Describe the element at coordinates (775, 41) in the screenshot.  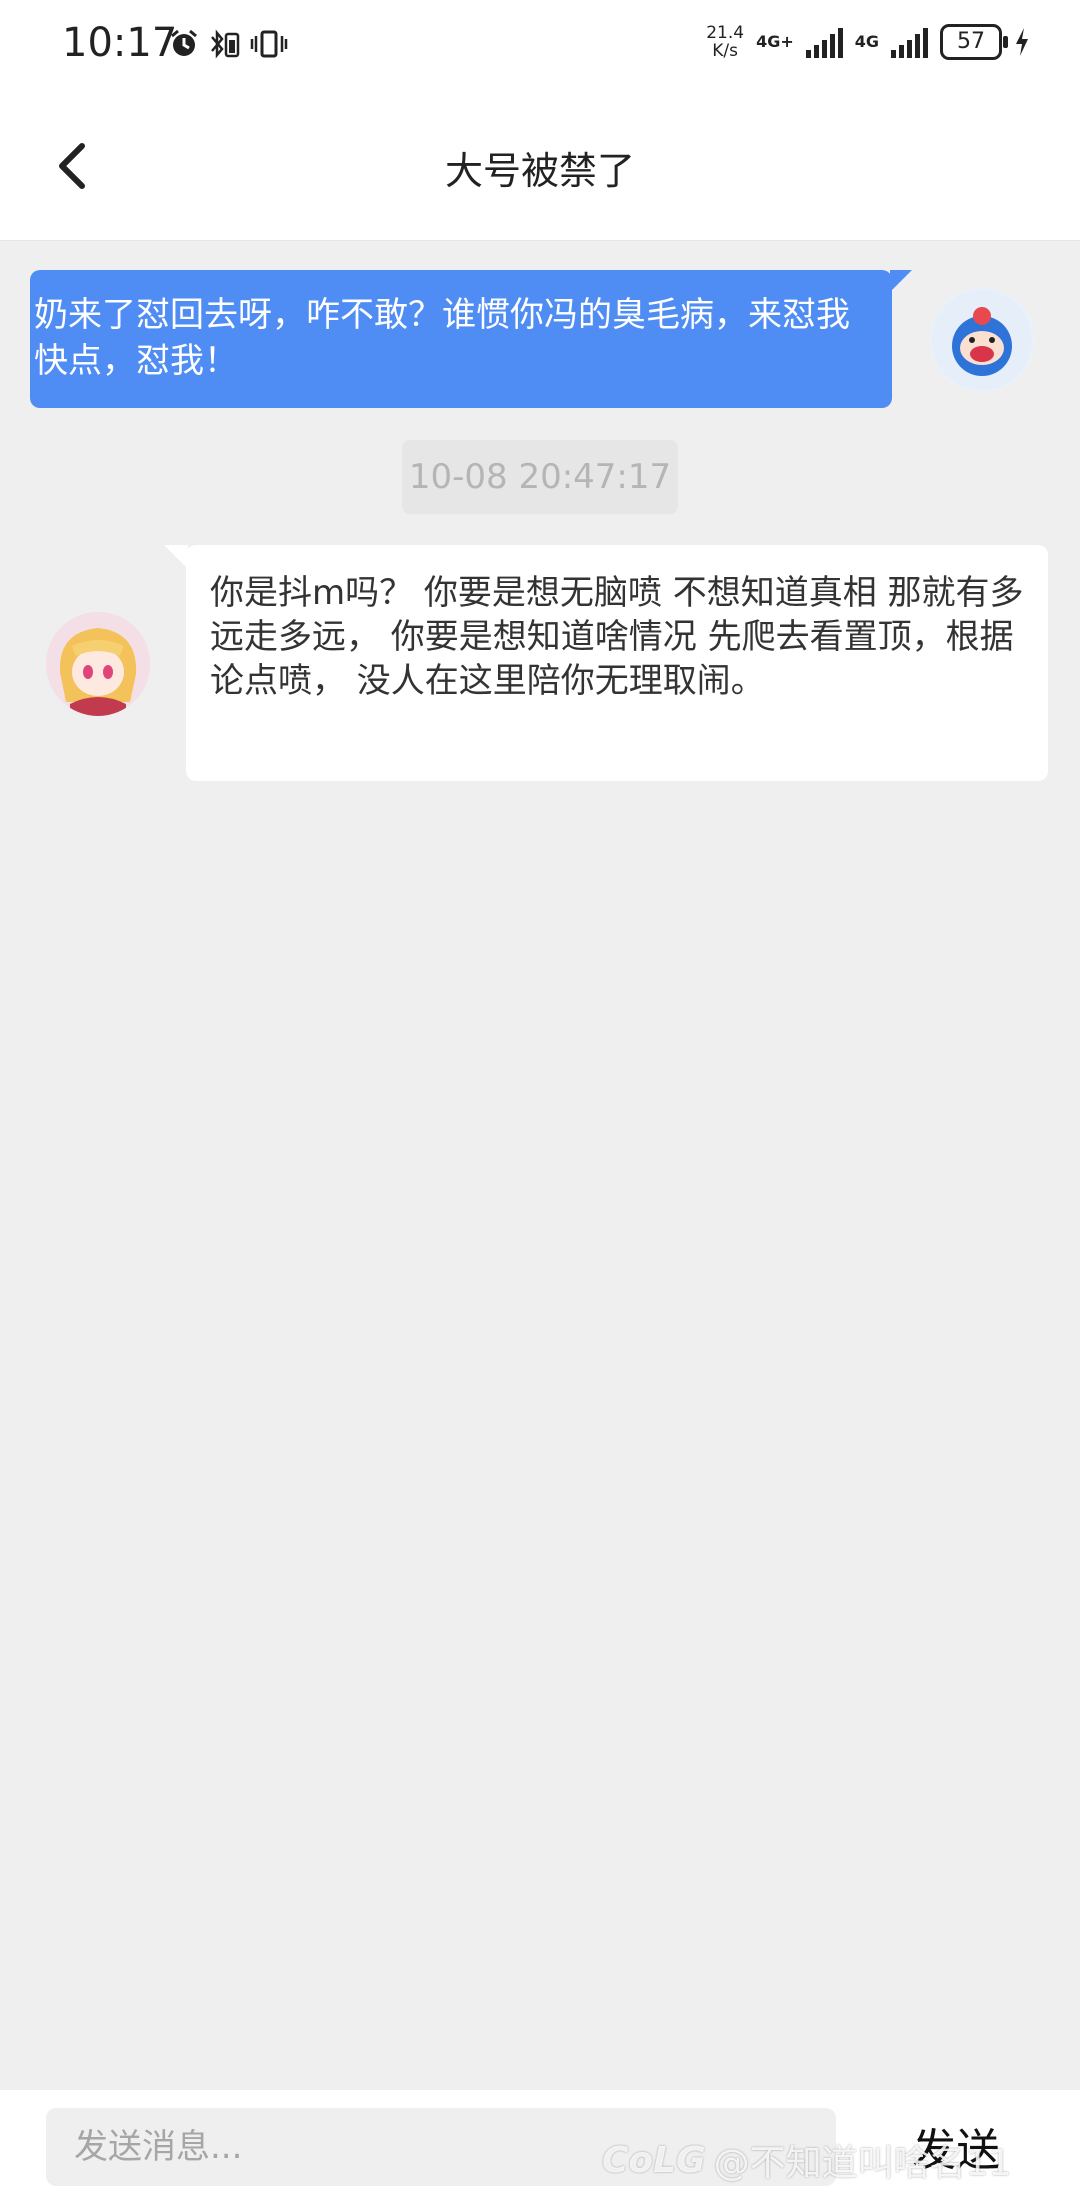
I see `network-type-1: 4G+` at that location.